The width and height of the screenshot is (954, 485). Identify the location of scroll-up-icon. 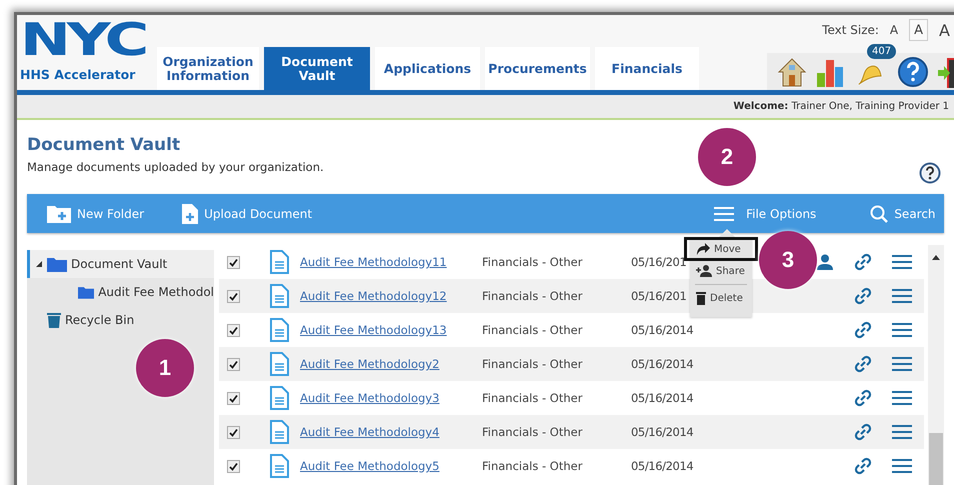
(936, 257).